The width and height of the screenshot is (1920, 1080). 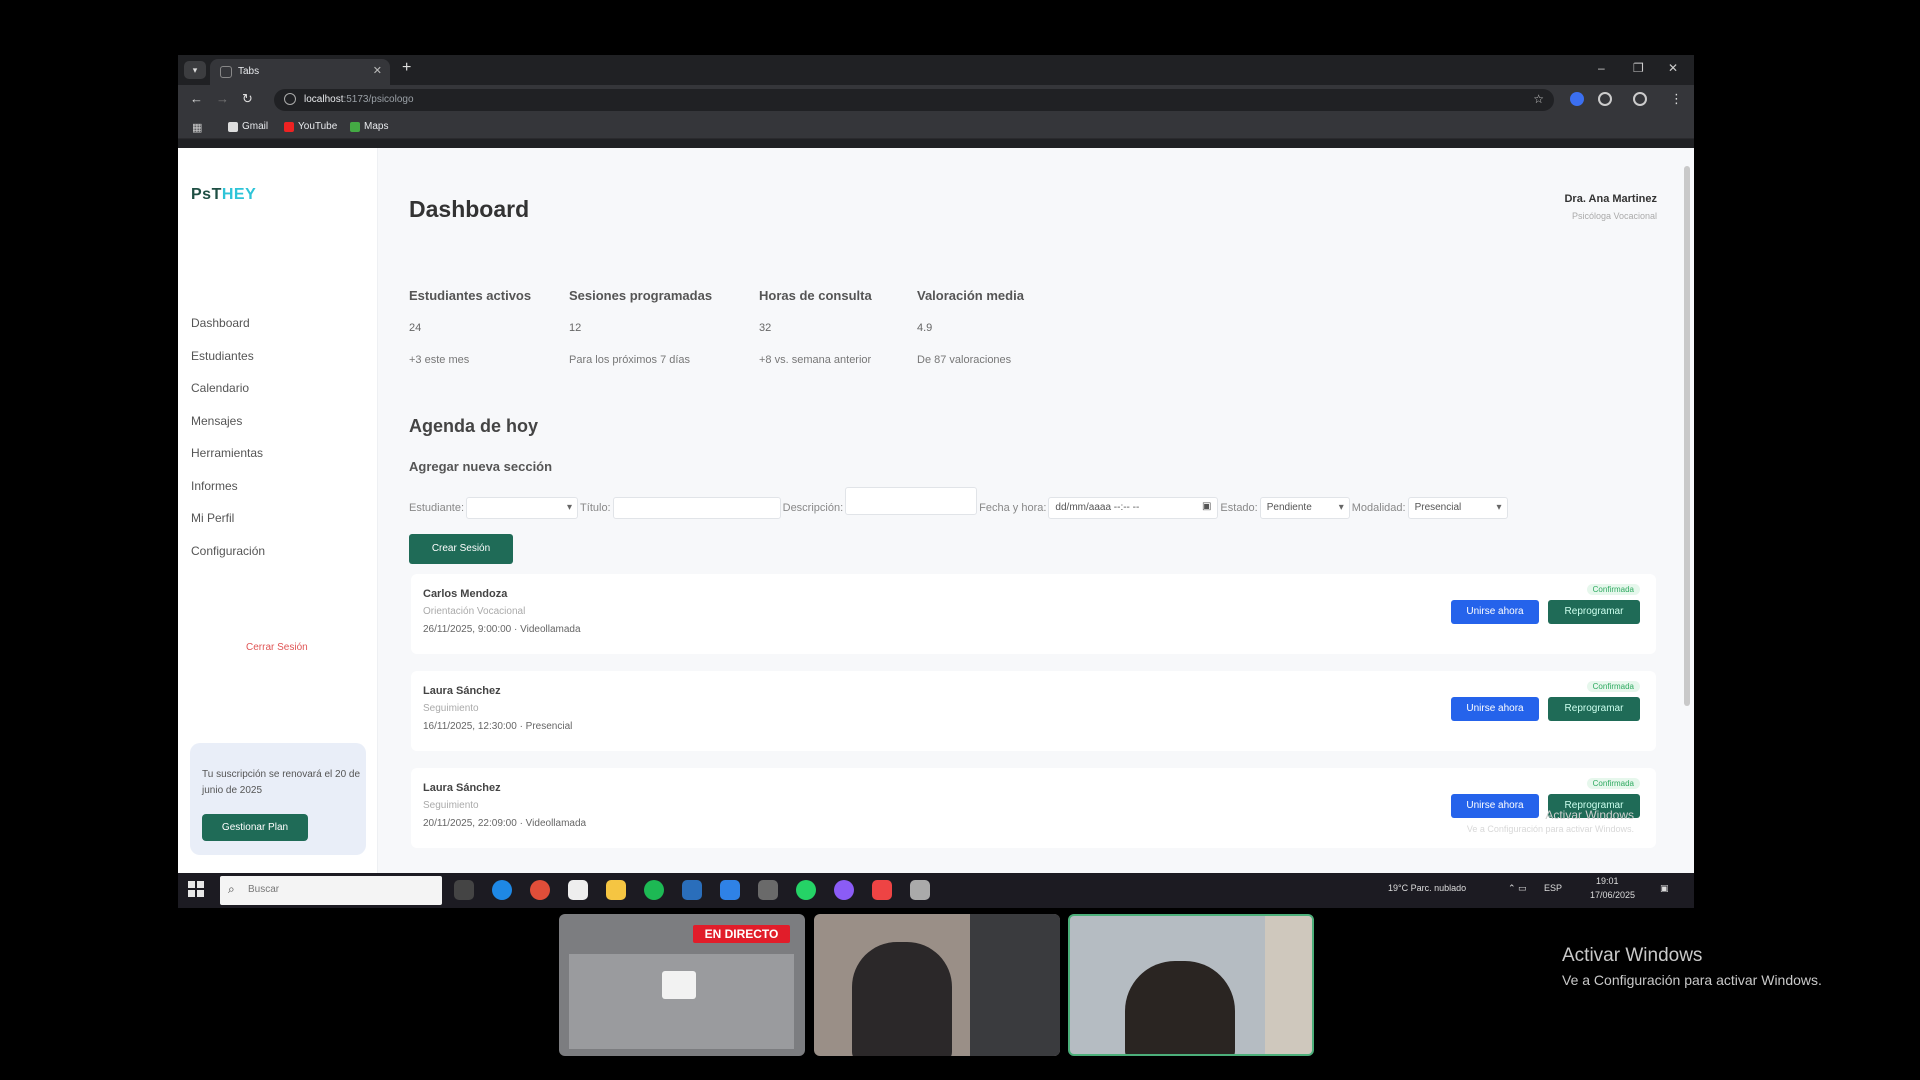 What do you see at coordinates (1206, 506) in the screenshot?
I see `calendar-icon: ▣` at bounding box center [1206, 506].